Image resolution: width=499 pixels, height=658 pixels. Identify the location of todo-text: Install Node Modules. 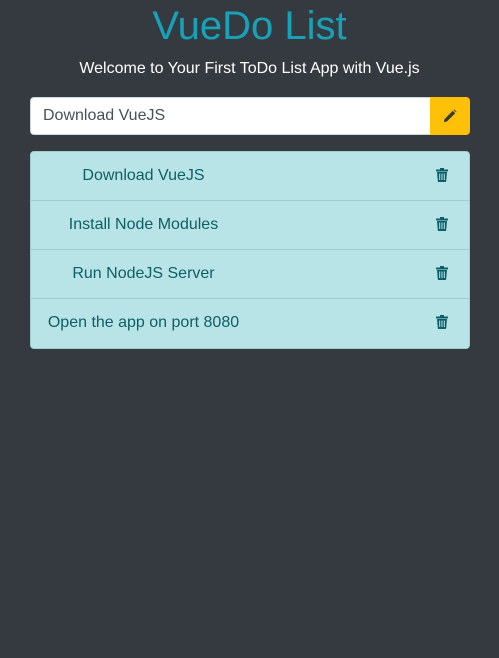
(143, 224).